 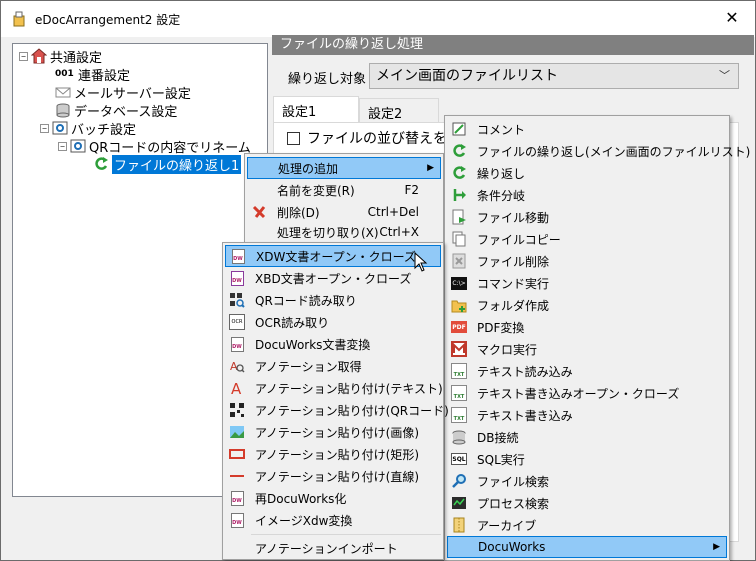 What do you see at coordinates (459, 327) in the screenshot?
I see `pdf-icon: PDF` at bounding box center [459, 327].